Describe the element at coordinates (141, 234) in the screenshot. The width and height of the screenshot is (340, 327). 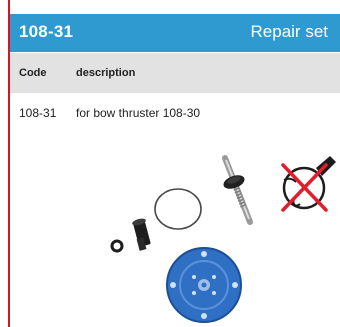
I see `bolt` at that location.